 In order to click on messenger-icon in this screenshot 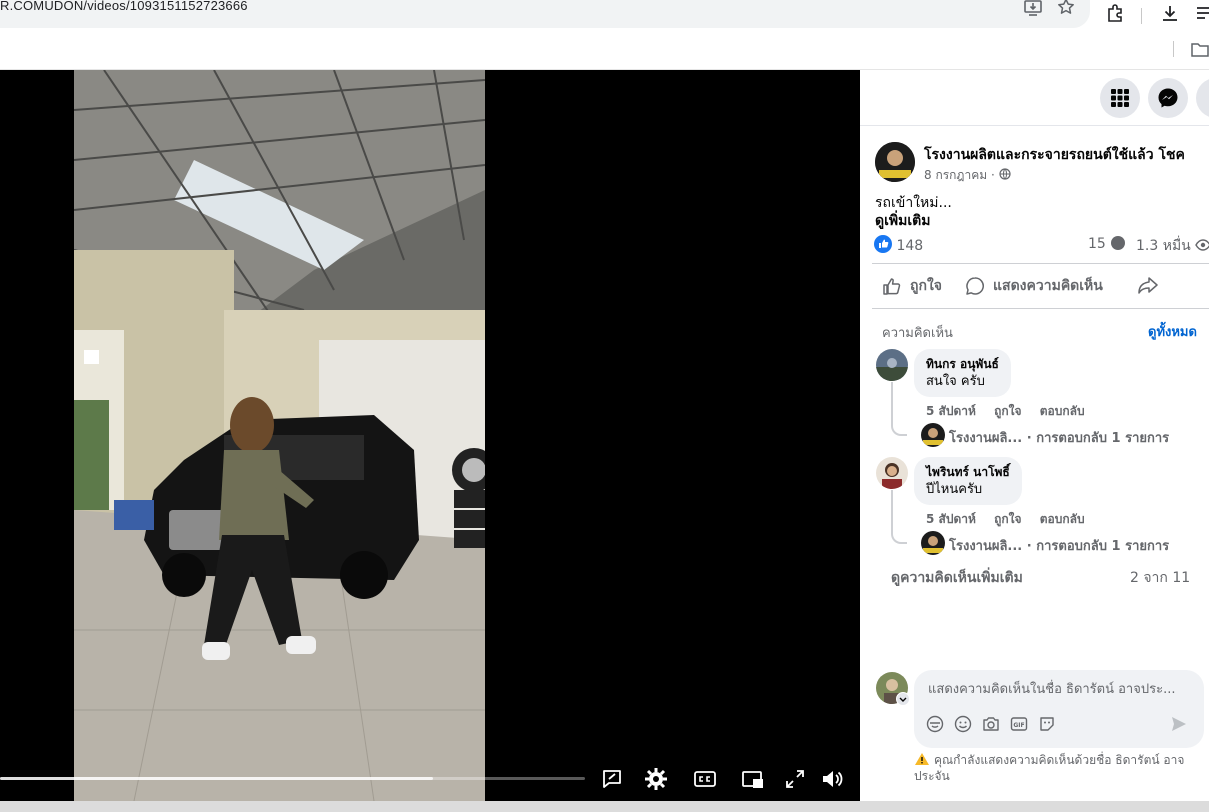, I will do `click(1168, 98)`.